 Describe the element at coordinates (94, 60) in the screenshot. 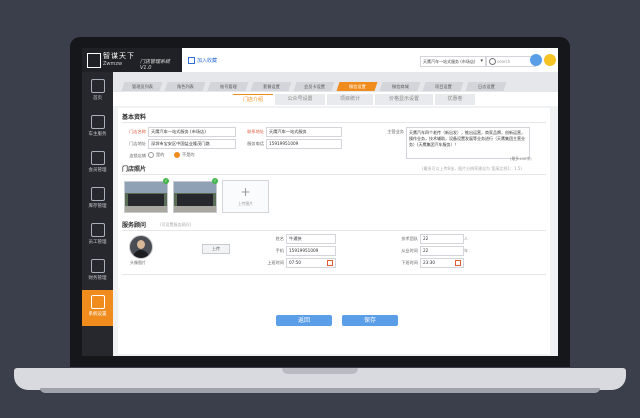

I see `logo-mark-icon` at that location.